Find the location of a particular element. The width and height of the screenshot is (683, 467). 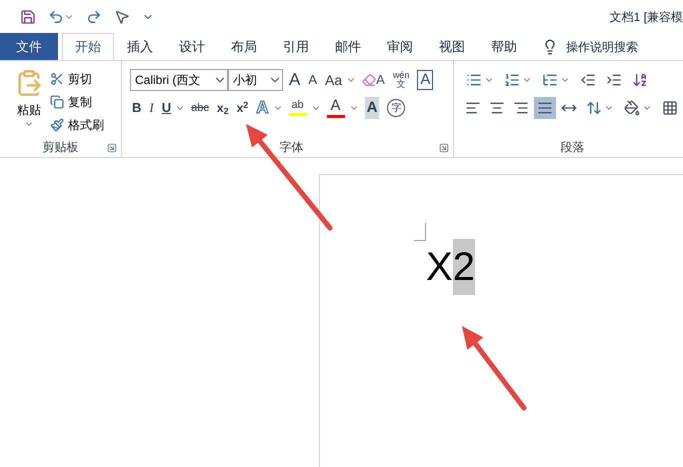

font-name-field: Calibri (西文 is located at coordinates (179, 80).